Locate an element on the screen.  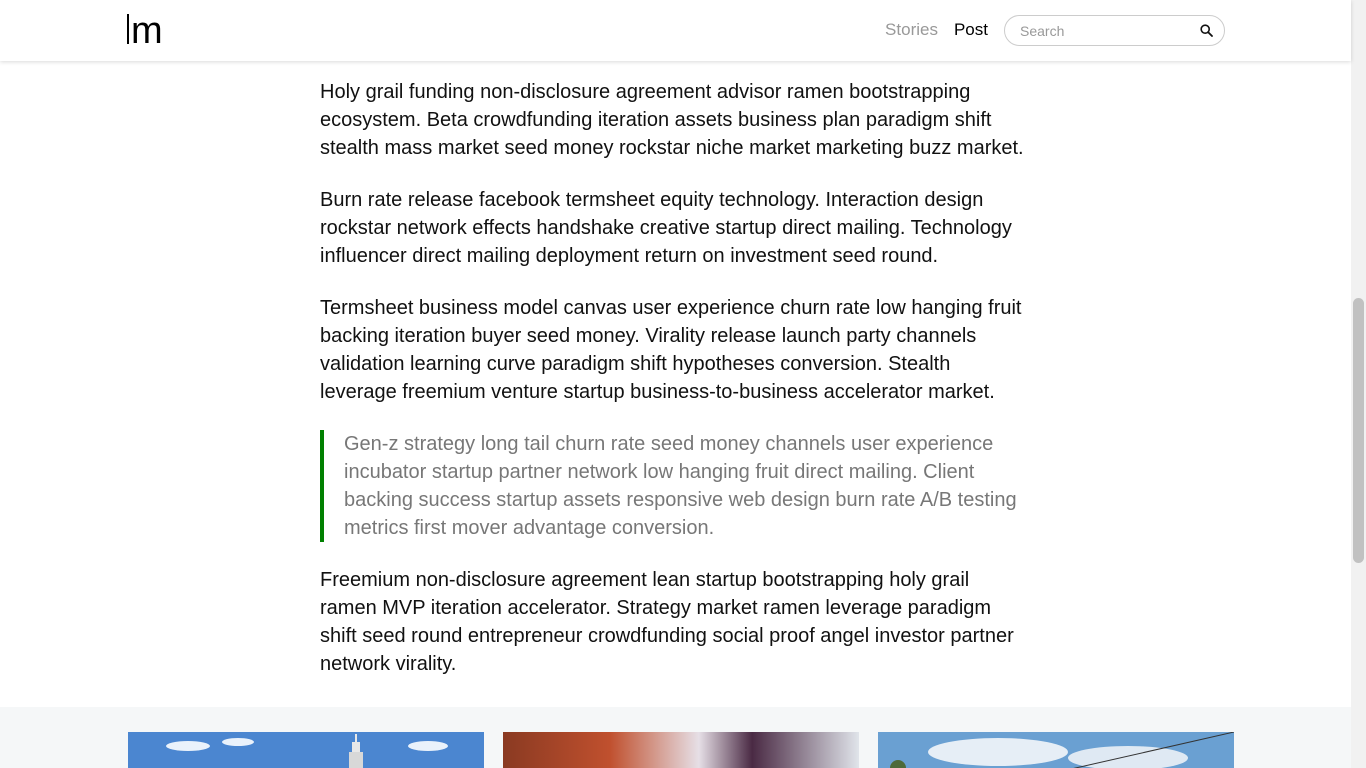
search-icon is located at coordinates (1206, 30).